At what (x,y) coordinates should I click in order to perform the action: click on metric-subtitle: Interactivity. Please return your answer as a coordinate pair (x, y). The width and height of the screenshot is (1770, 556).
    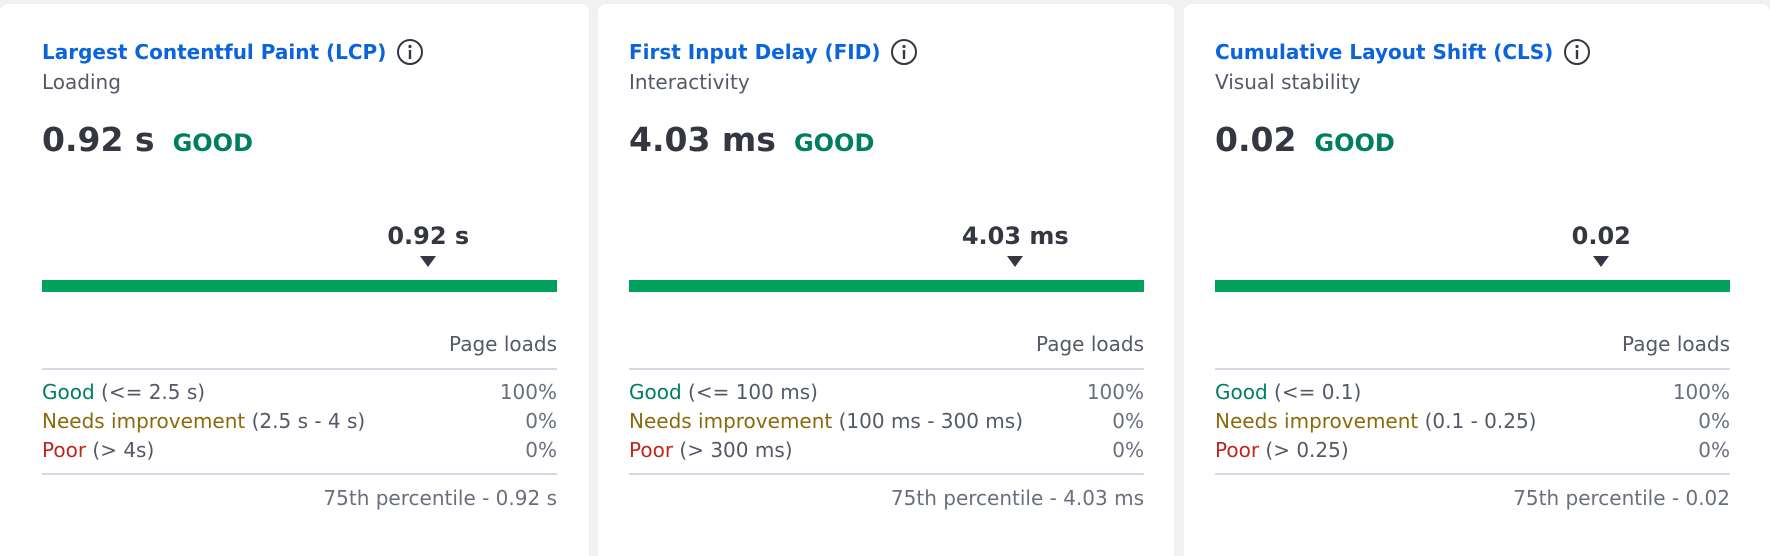
    Looking at the image, I should click on (689, 82).